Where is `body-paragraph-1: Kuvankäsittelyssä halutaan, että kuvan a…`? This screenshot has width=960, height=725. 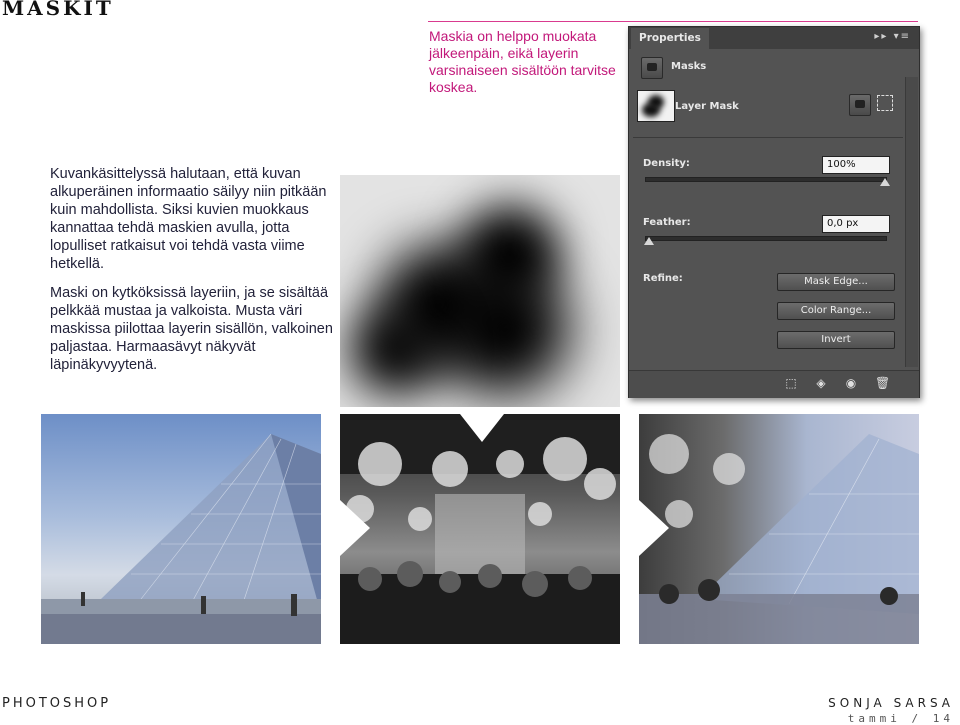 body-paragraph-1: Kuvankäsittelyssä halutaan, että kuvan a… is located at coordinates (188, 219).